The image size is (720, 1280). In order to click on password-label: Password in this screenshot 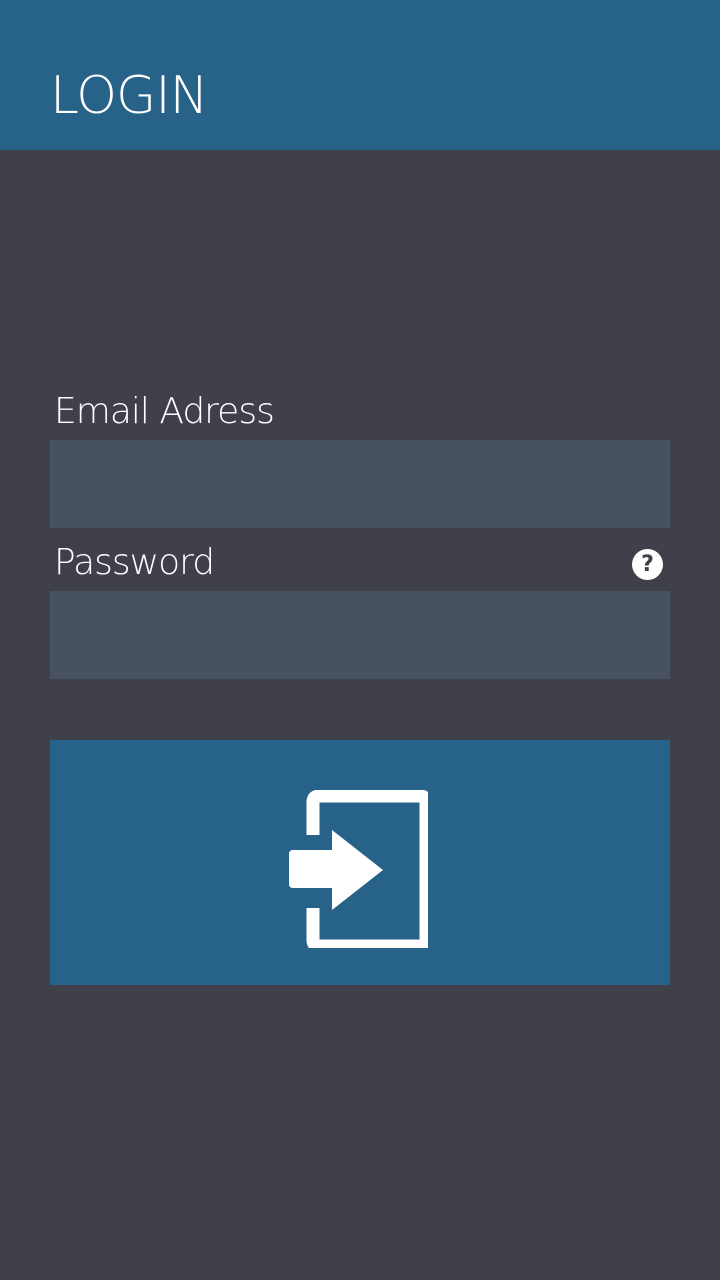, I will do `click(134, 562)`.